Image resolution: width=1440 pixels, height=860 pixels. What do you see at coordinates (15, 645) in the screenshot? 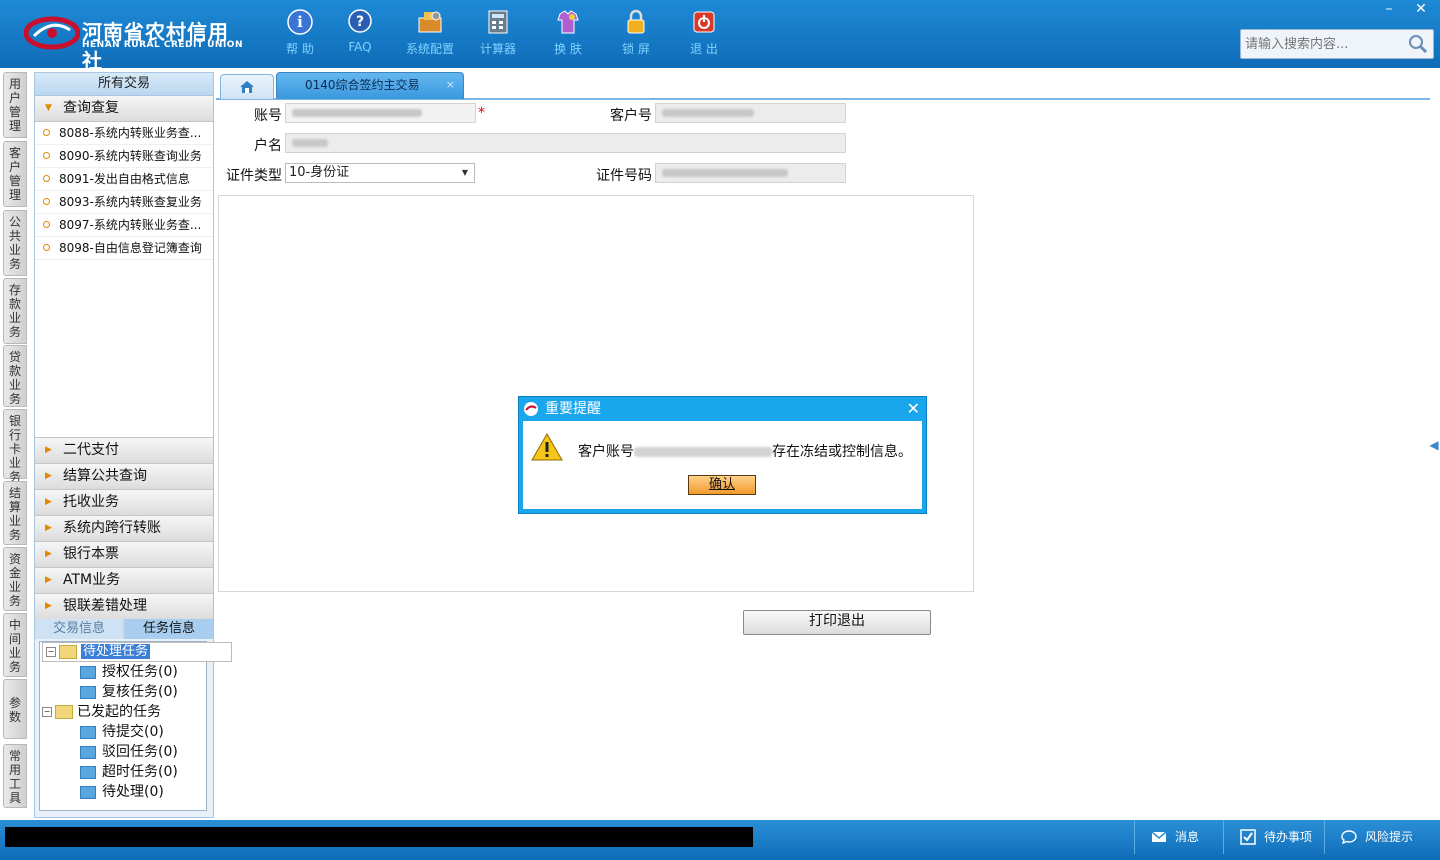
I see `vtab-intermediate-business: 中间业务` at bounding box center [15, 645].